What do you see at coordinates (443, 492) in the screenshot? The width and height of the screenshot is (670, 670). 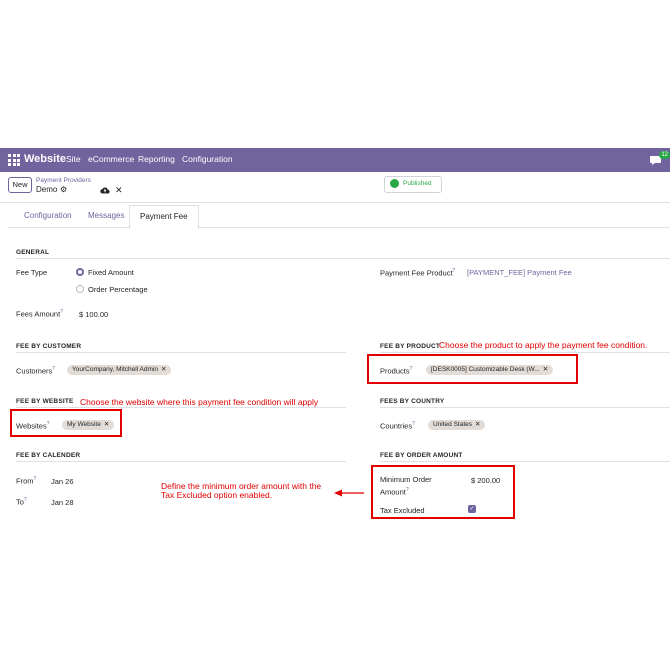 I see `highlight-order-amount` at bounding box center [443, 492].